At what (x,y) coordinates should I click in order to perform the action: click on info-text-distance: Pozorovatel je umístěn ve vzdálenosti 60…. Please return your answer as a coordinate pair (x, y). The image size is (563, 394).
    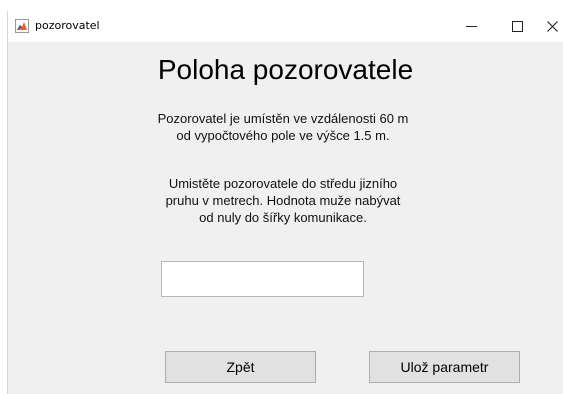
    Looking at the image, I should click on (283, 127).